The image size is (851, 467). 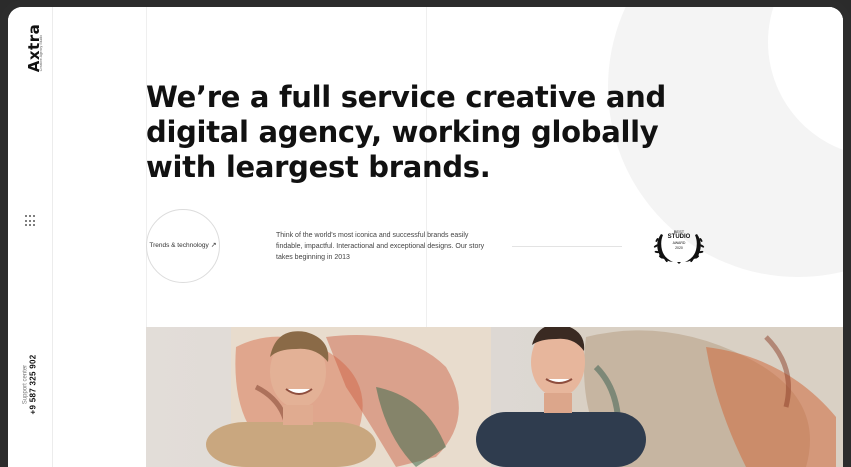 I want to click on best-studio-award: BEST STUDIO AWARD 2020, so click(x=679, y=246).